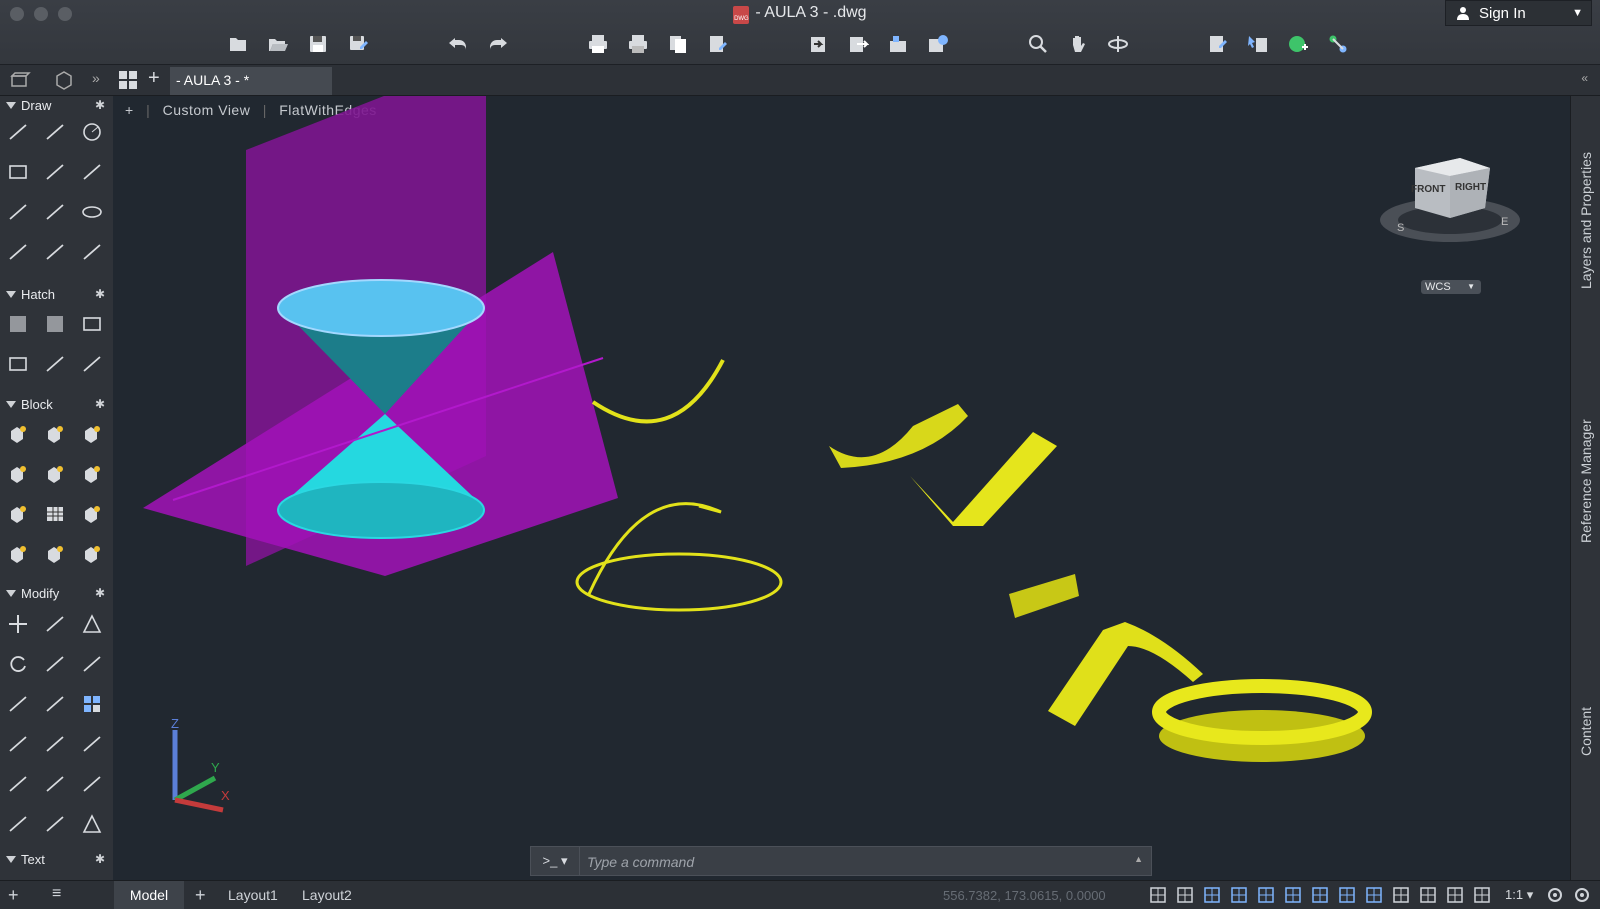  What do you see at coordinates (1118, 44) in the screenshot?
I see `orbit-button` at bounding box center [1118, 44].